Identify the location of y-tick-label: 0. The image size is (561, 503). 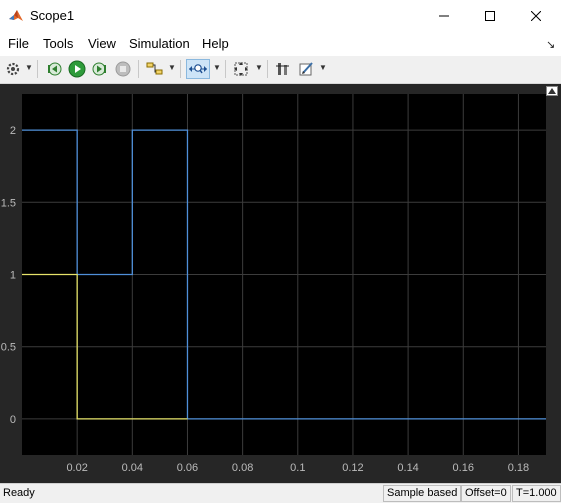
(13, 420).